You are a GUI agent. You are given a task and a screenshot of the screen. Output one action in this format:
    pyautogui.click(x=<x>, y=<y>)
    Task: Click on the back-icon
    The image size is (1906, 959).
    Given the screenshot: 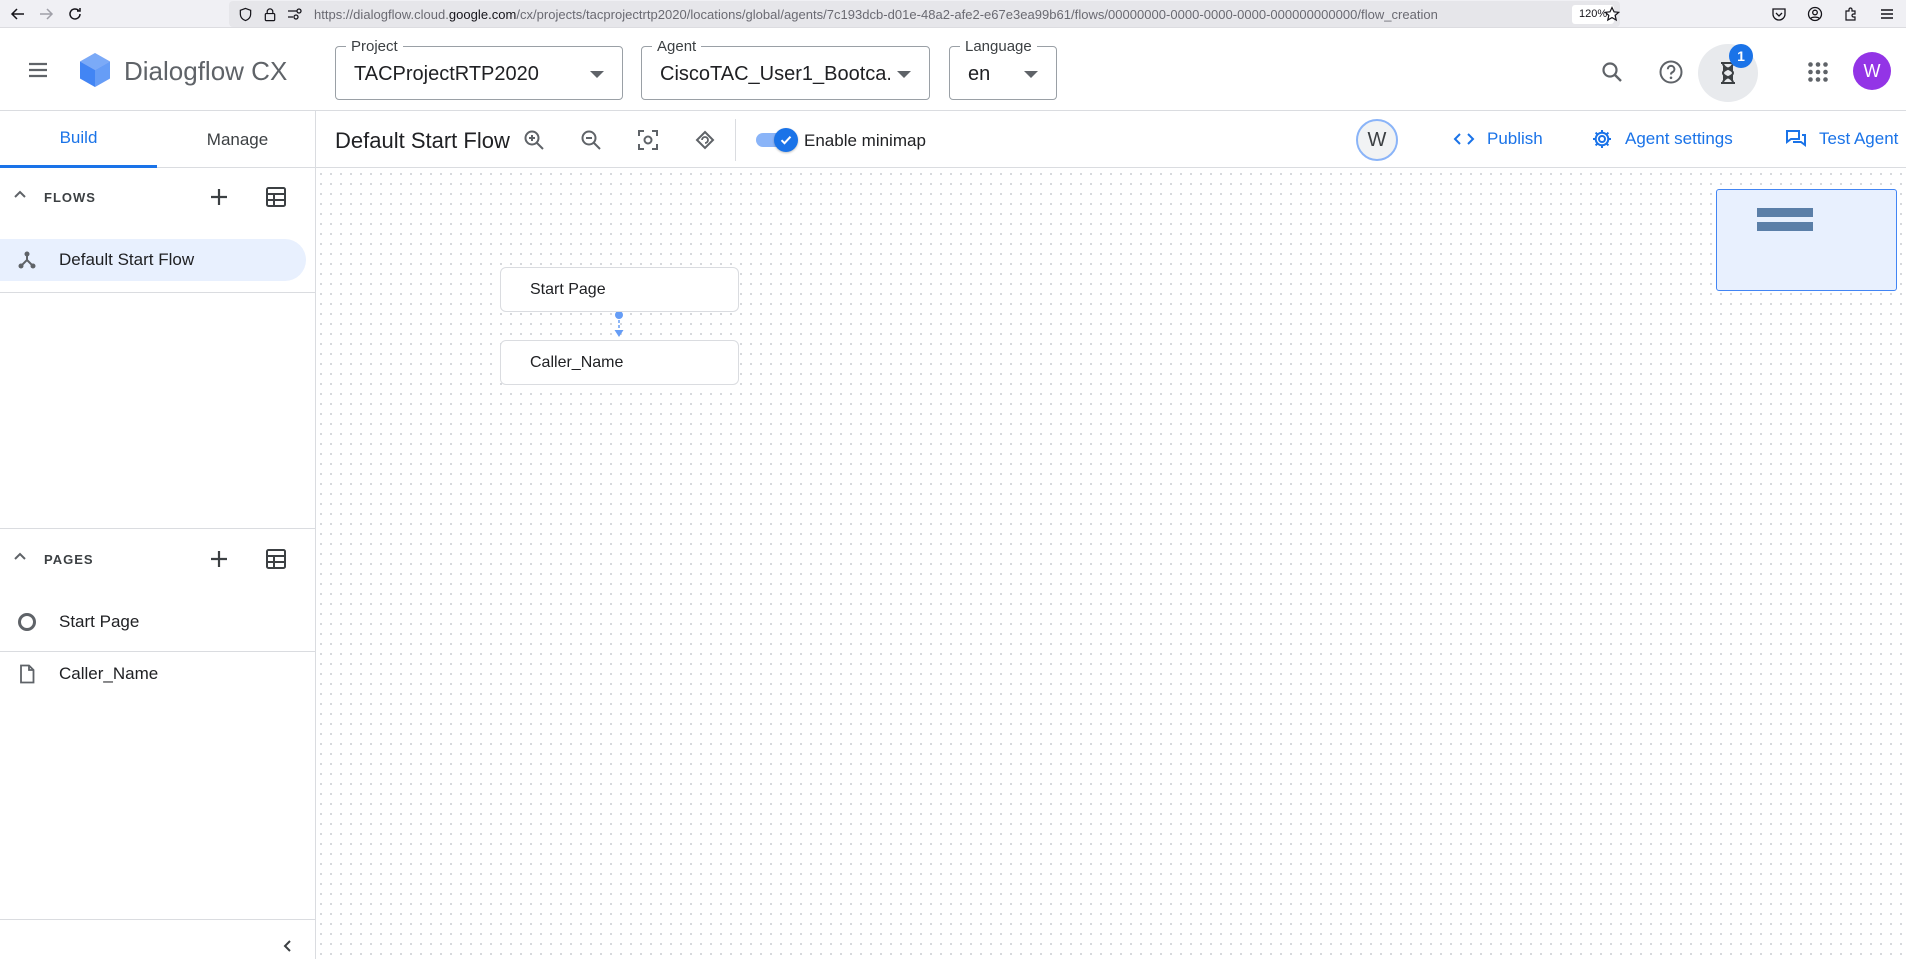 What is the action you would take?
    pyautogui.click(x=18, y=14)
    